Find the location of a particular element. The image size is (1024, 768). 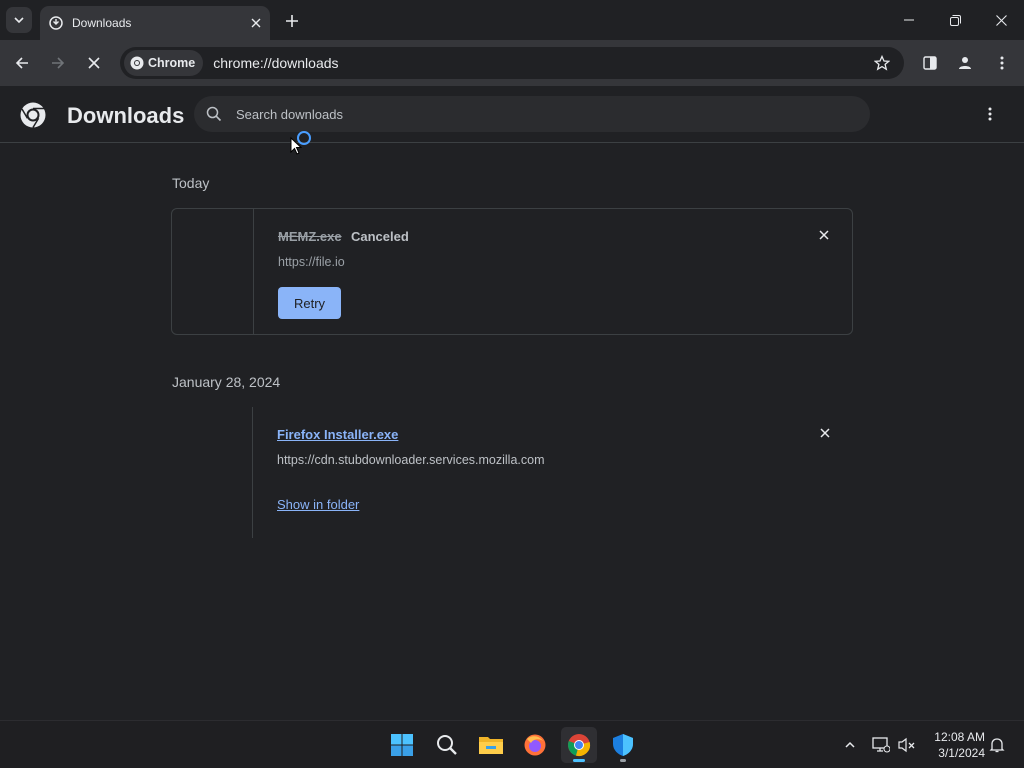

firefox-button is located at coordinates (535, 745).